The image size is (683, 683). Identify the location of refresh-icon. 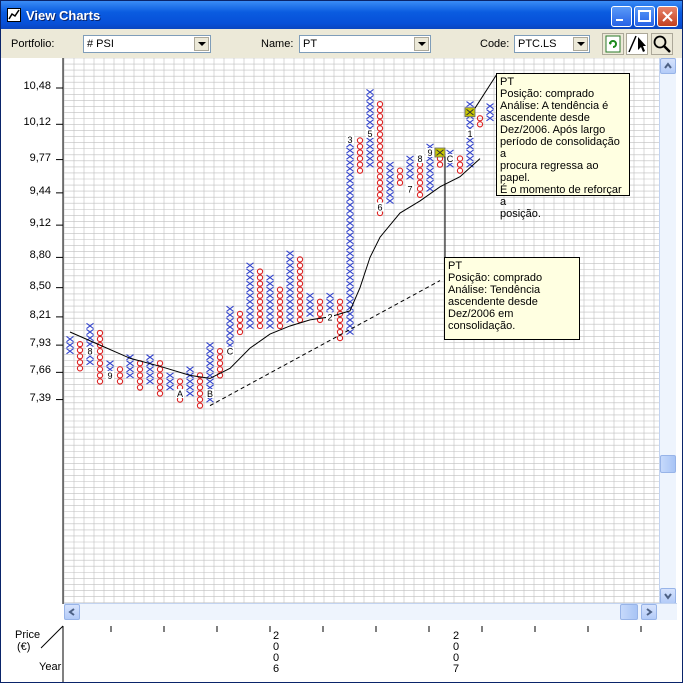
(613, 44).